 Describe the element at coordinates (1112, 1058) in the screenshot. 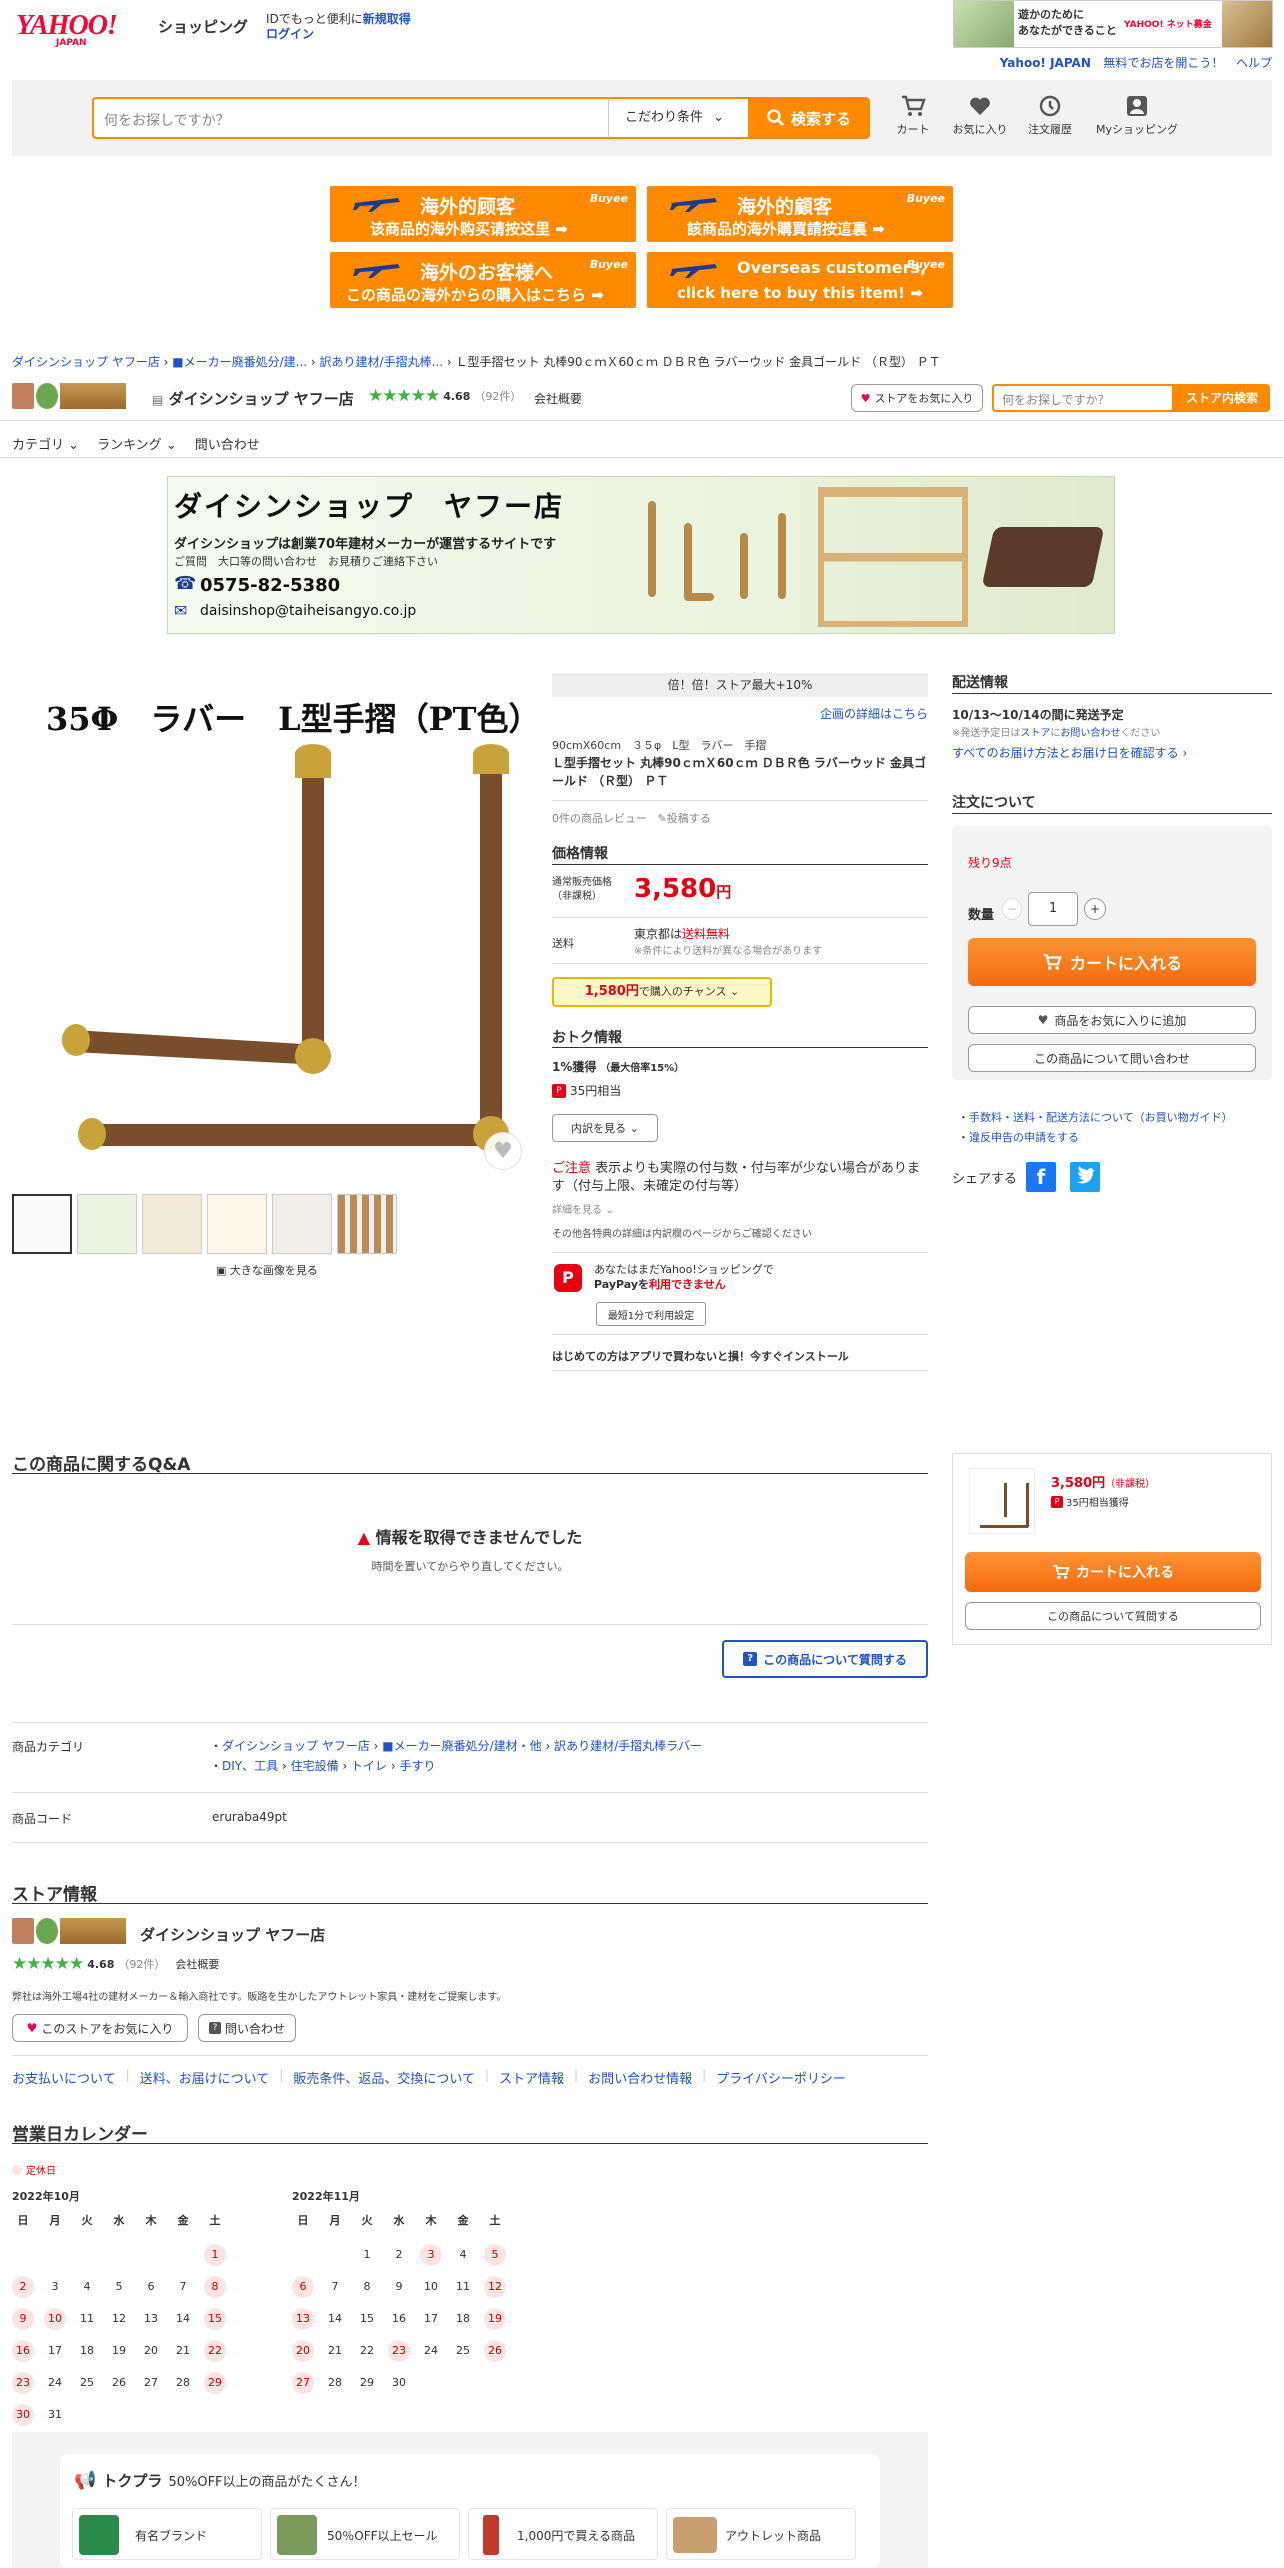

I see `product-inquiry-button: この商品について問い合わせ` at that location.